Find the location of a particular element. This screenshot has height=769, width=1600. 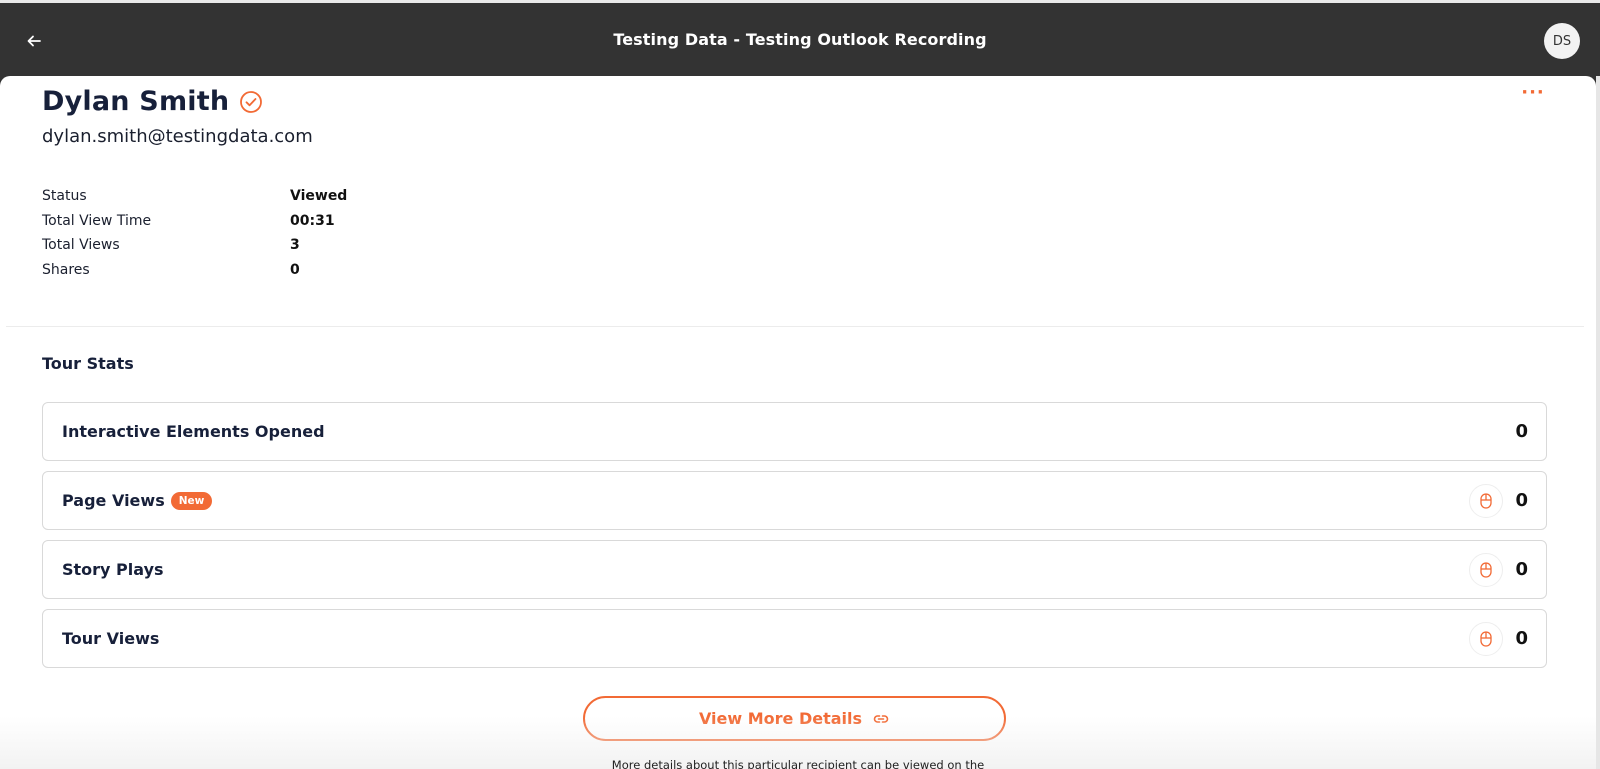

stat-row-shares: Shares 0 is located at coordinates (194, 270).